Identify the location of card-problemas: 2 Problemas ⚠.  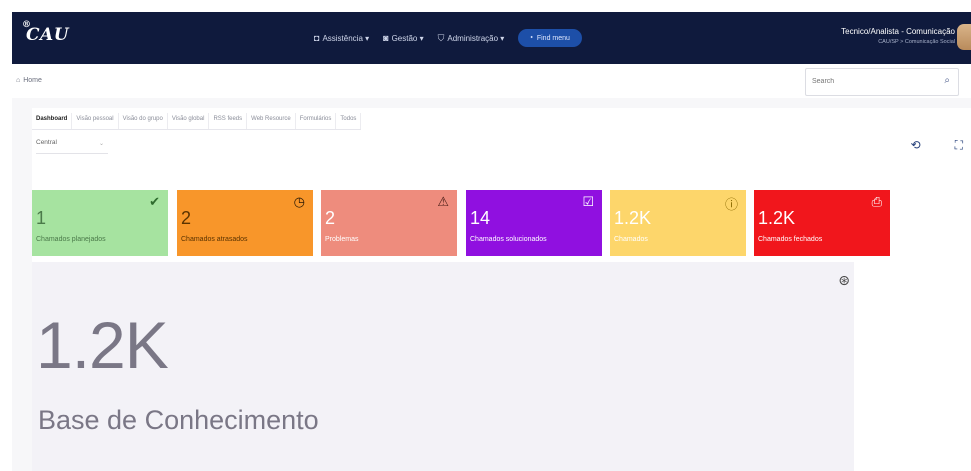
(389, 223).